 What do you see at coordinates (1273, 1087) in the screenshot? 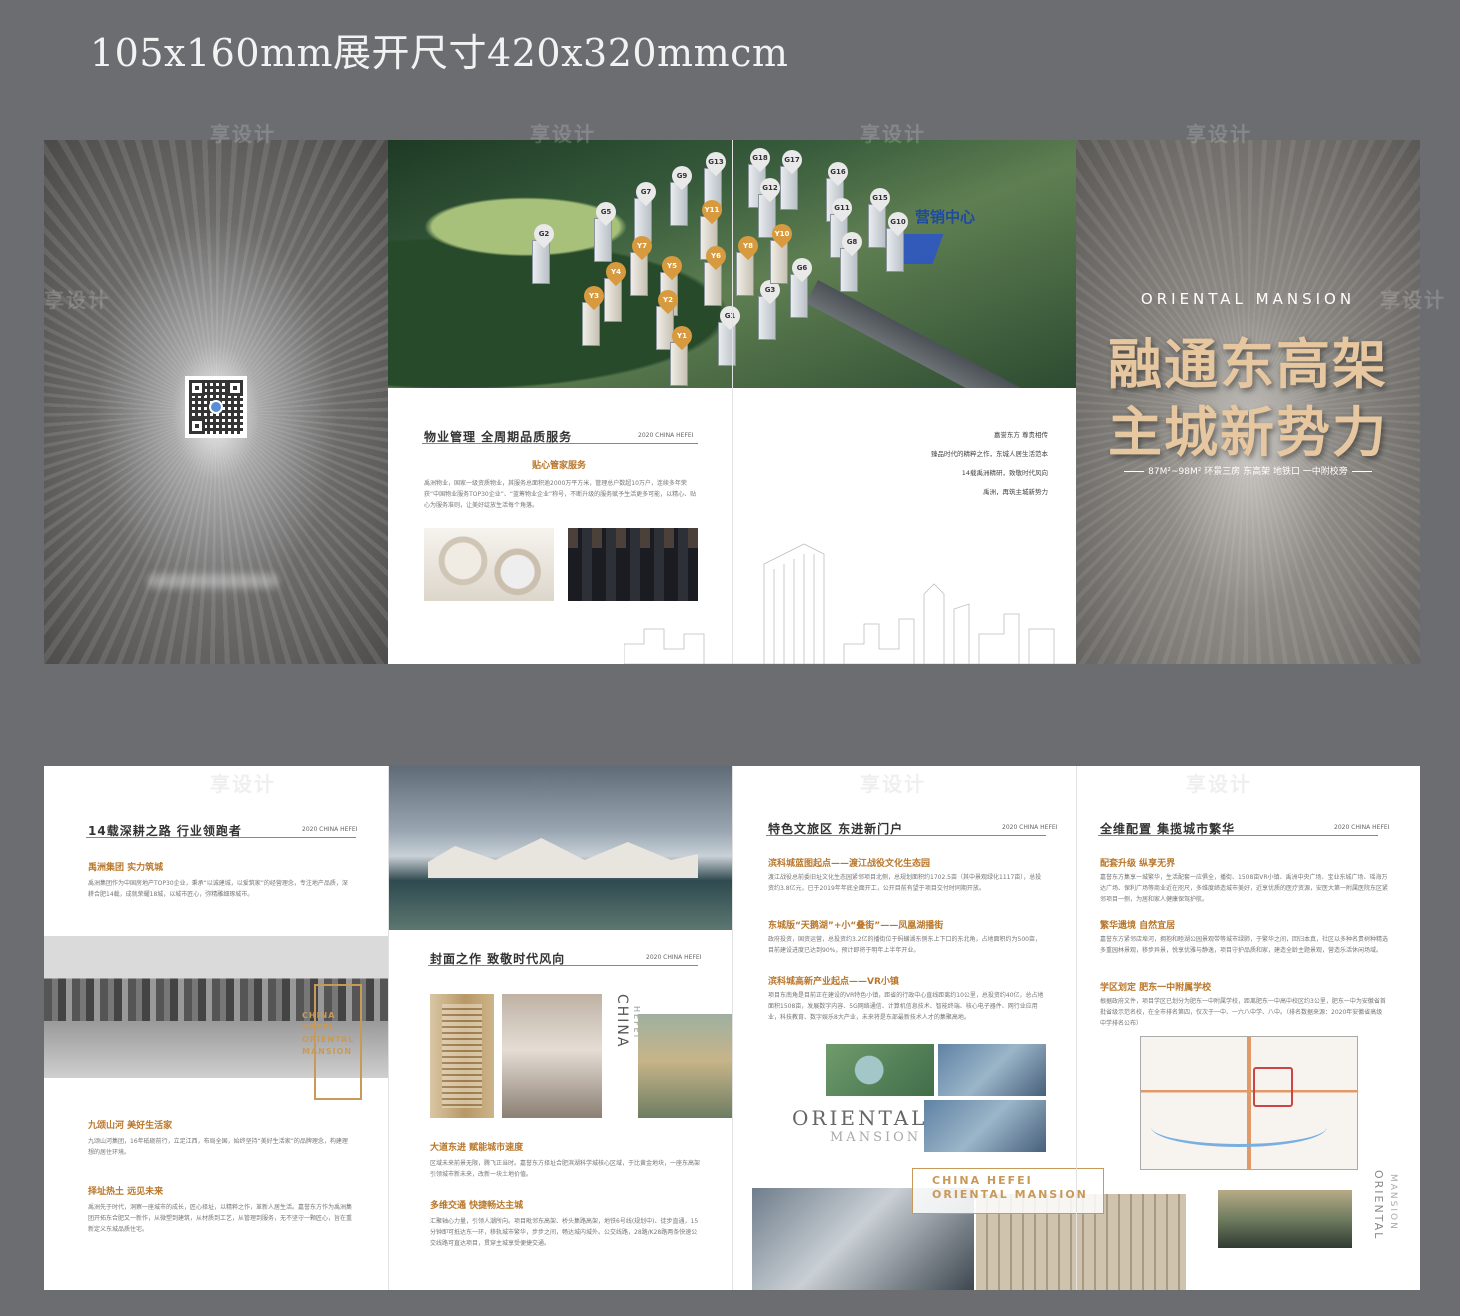
I see `map-project-marker` at bounding box center [1273, 1087].